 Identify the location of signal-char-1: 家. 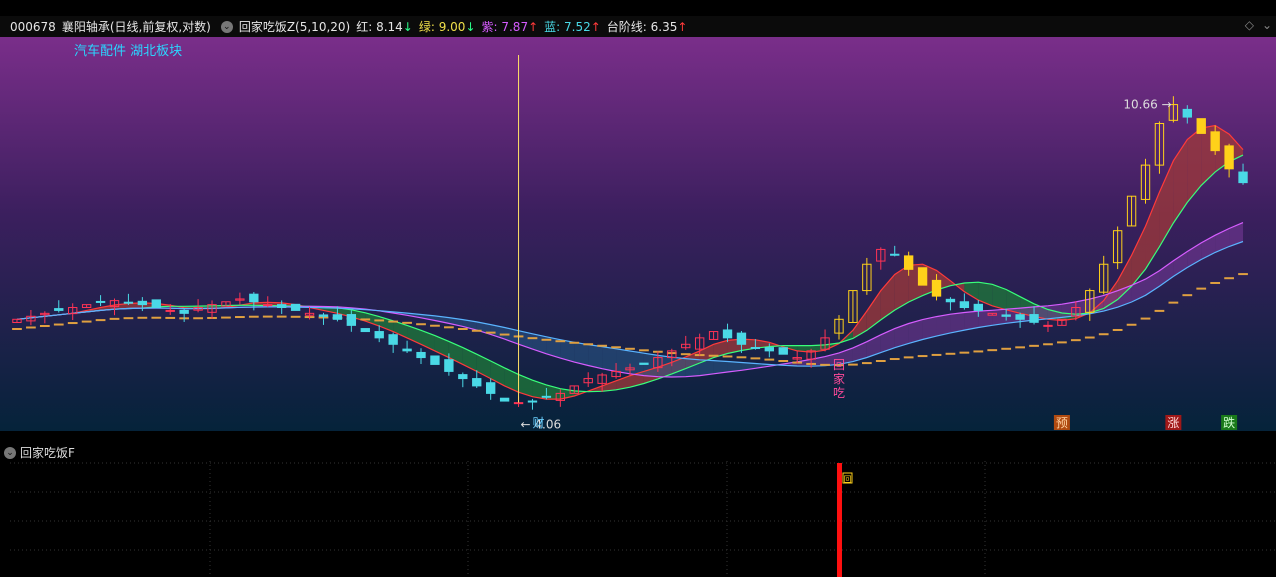
(839, 378).